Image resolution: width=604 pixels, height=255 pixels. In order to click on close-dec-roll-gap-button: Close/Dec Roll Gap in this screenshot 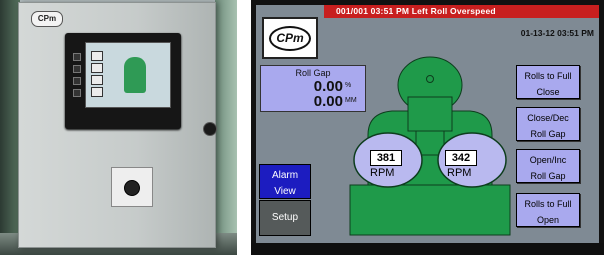, I will do `click(548, 124)`.